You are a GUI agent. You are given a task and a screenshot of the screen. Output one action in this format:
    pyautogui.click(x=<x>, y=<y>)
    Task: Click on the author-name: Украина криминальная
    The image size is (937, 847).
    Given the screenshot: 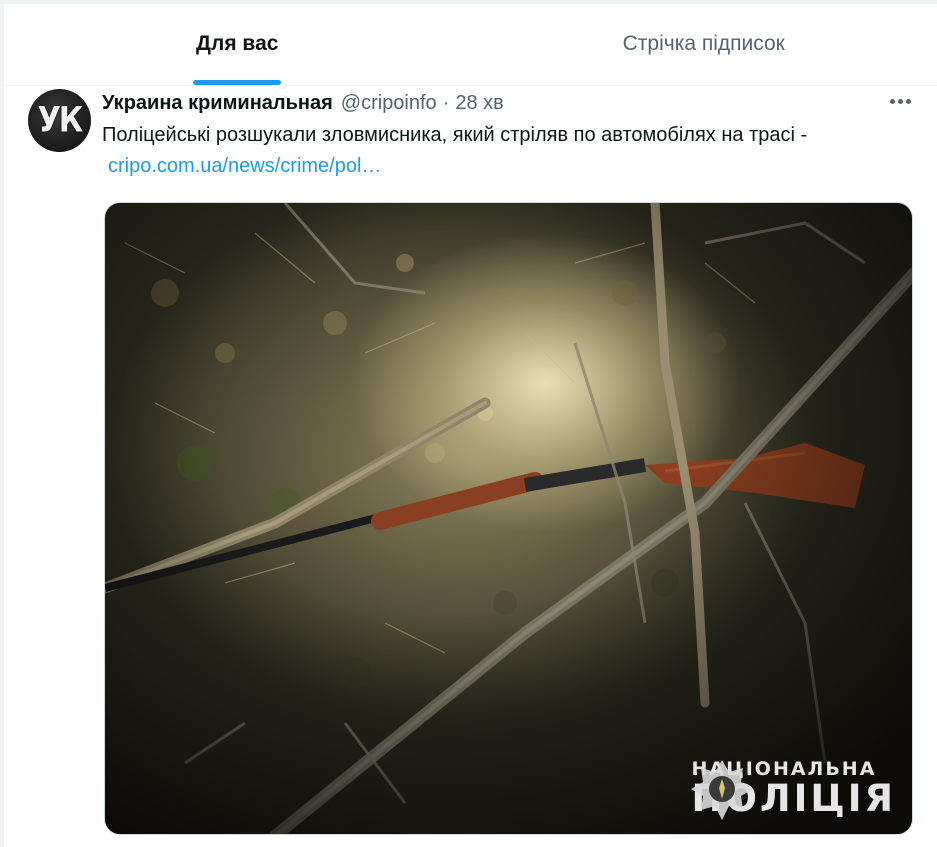 What is the action you would take?
    pyautogui.click(x=217, y=103)
    